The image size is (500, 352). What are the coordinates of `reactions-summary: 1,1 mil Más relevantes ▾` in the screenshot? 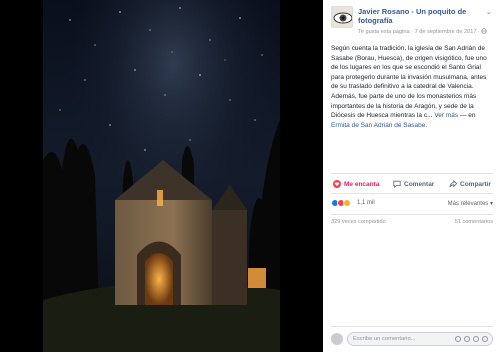 It's located at (412, 204).